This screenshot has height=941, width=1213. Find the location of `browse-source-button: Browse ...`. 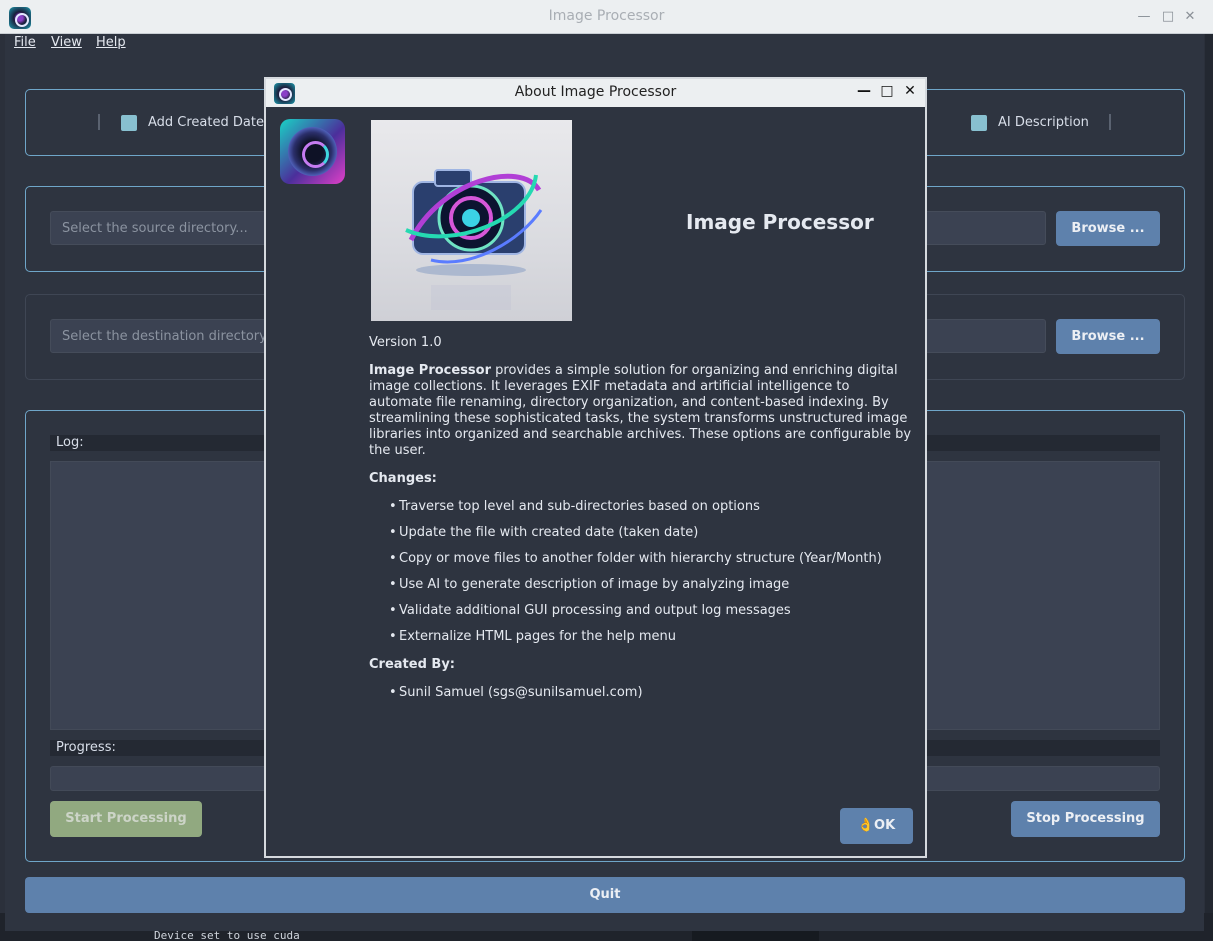

browse-source-button: Browse ... is located at coordinates (1108, 228).